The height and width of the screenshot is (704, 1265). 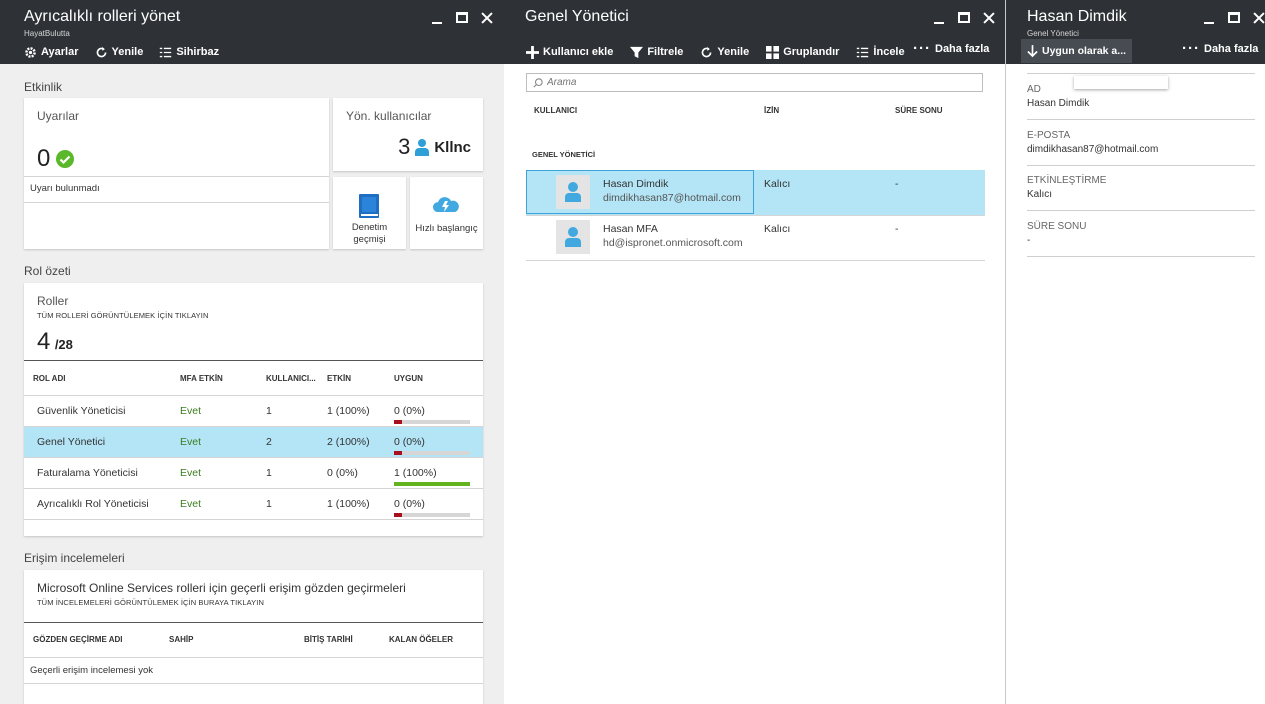 I want to click on role-row: Güvenlik Yöneticisi Evet 1 1 (100%) 0 (0%), so click(x=253, y=411).